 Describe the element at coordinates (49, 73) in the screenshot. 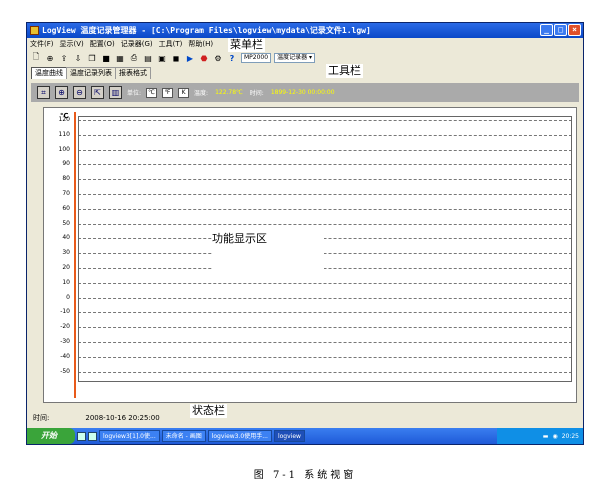

I see `tab-temperature-curve: 温度曲线` at that location.